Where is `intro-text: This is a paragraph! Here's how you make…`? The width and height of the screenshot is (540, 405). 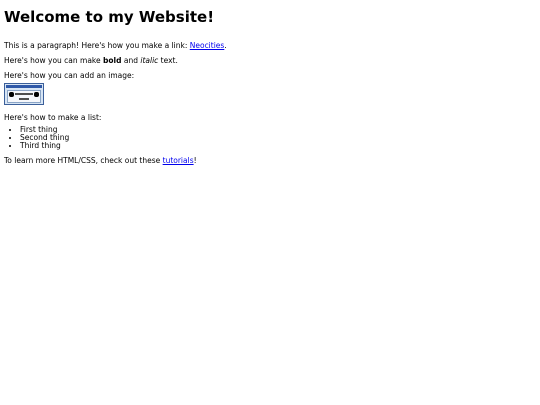 intro-text: This is a paragraph! Here's how you make… is located at coordinates (97, 45).